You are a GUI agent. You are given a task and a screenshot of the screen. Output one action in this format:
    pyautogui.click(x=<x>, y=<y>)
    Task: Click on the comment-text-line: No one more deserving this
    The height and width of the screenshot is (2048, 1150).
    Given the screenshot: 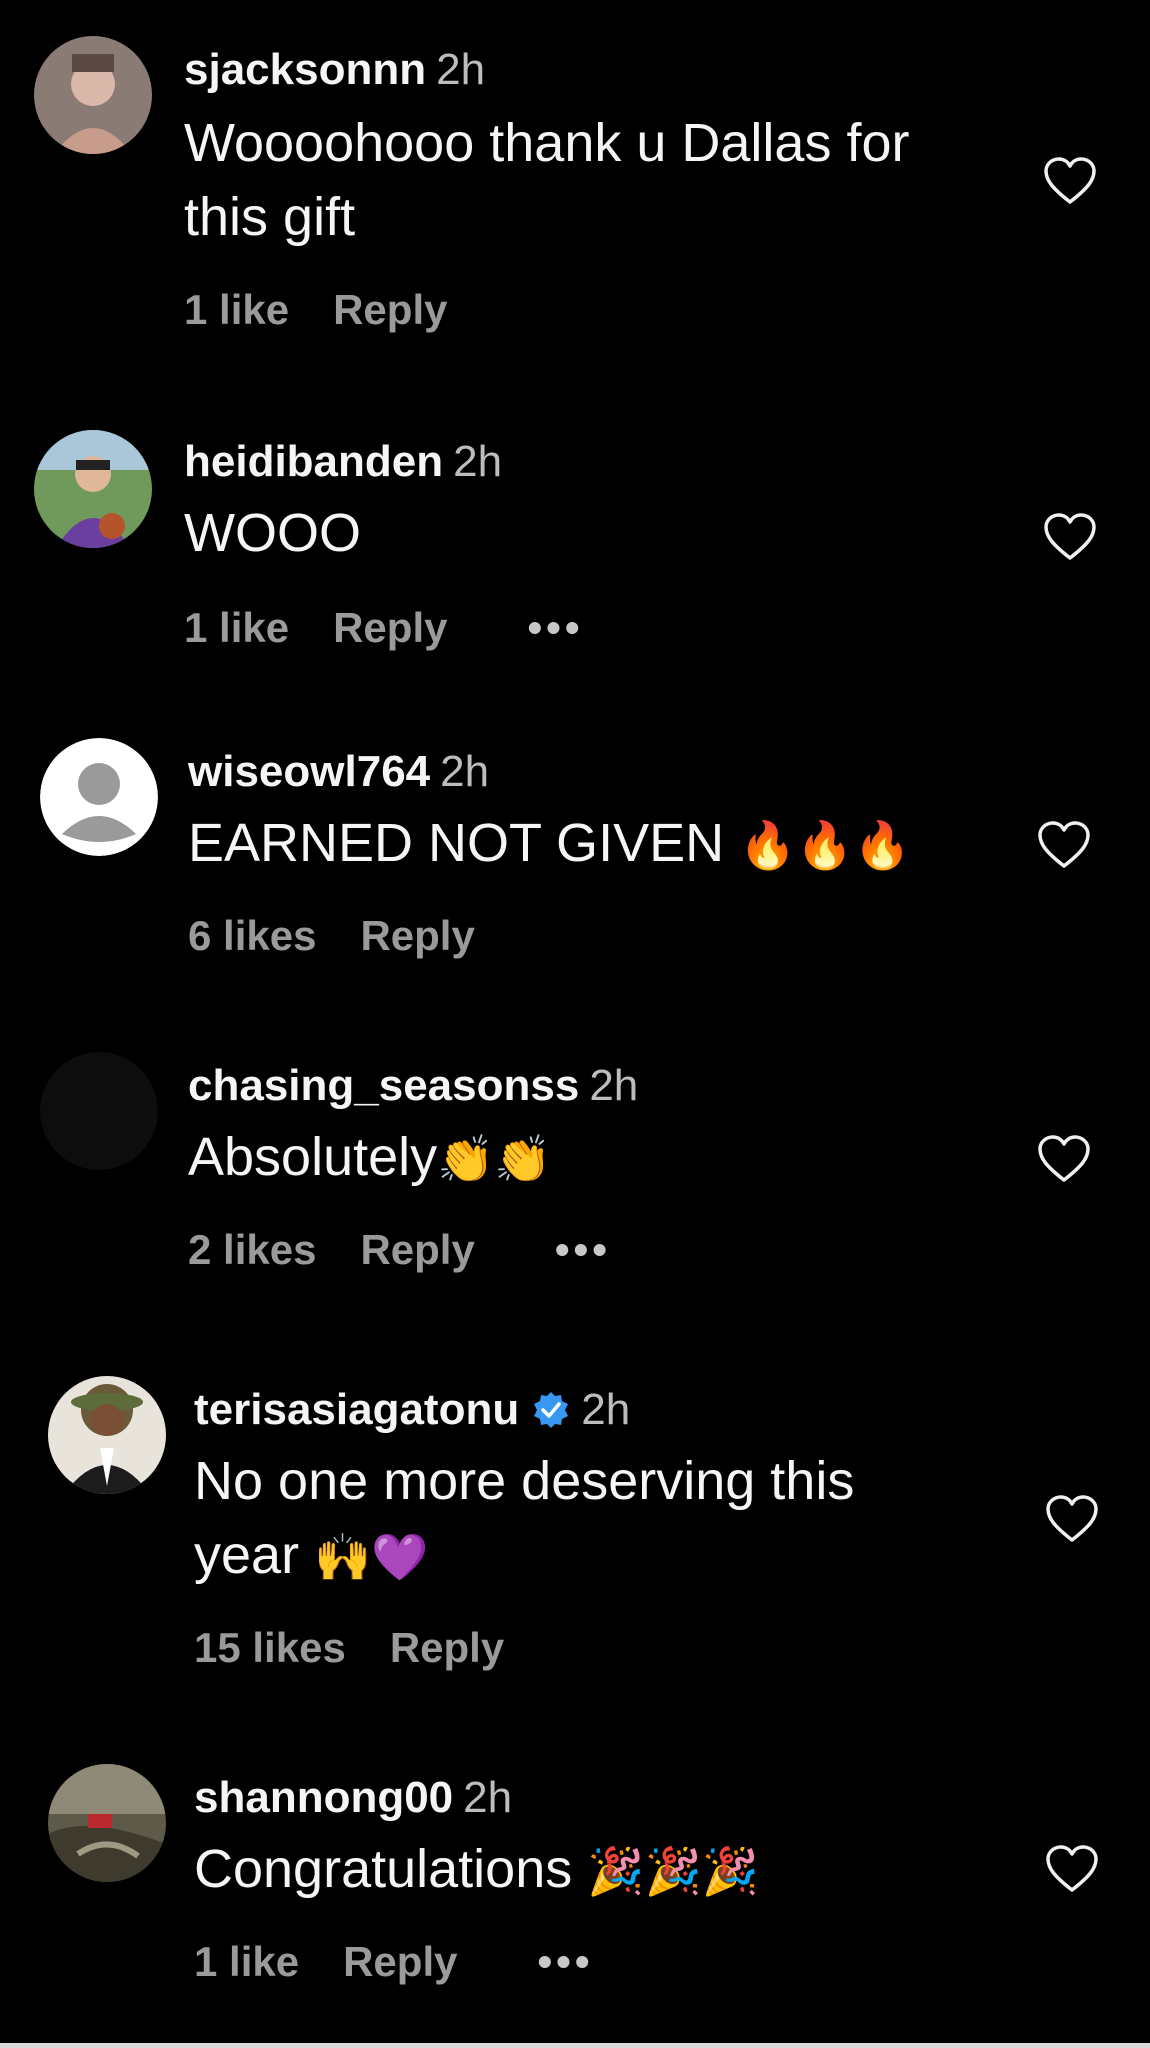 What is the action you would take?
    pyautogui.click(x=524, y=1481)
    